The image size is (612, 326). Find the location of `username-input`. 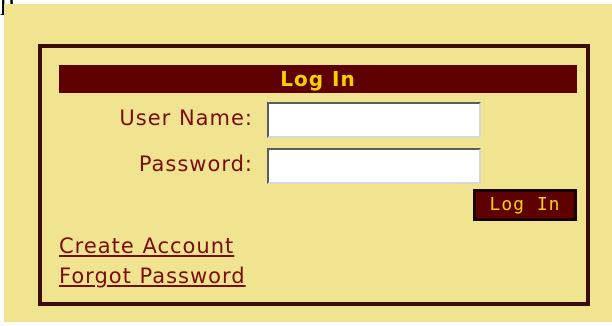

username-input is located at coordinates (374, 120).